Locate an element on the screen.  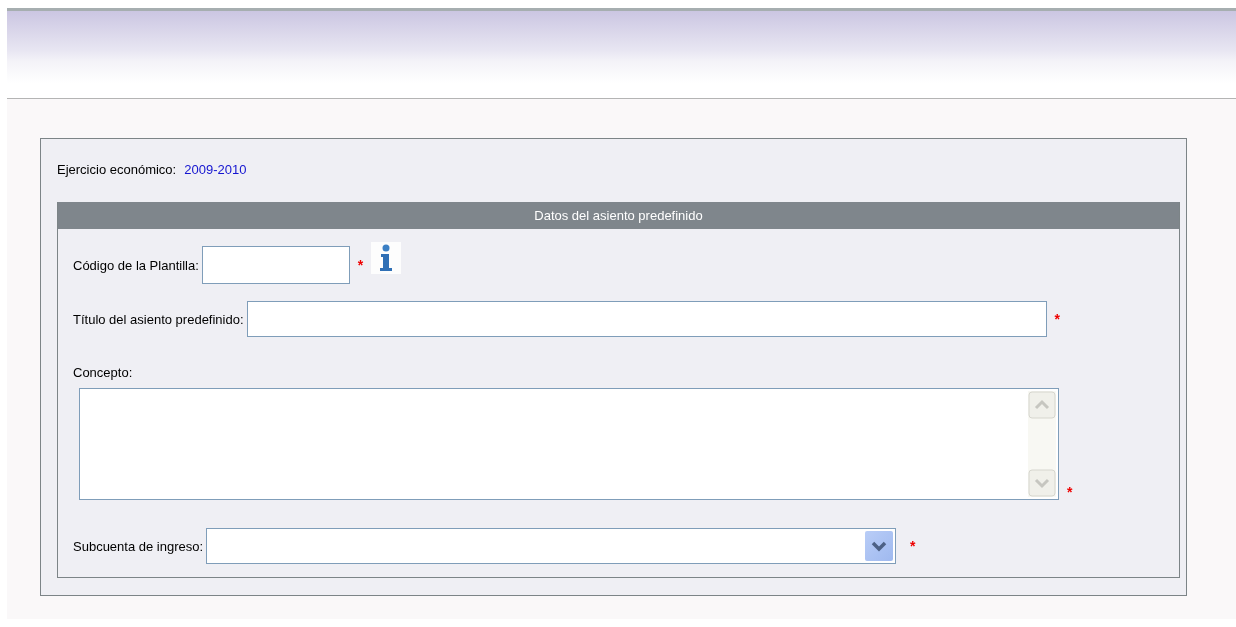
fiscal-year-value: 2009-2010 is located at coordinates (215, 169).